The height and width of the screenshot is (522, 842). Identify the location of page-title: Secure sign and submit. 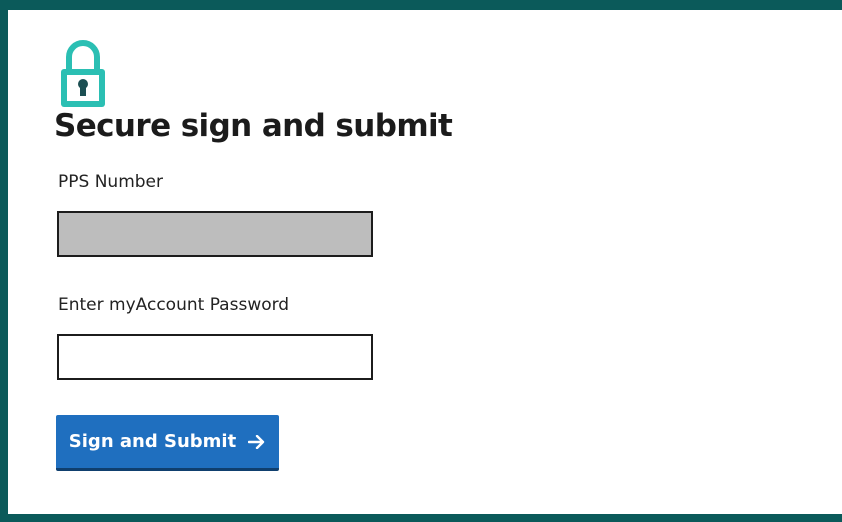
(253, 126).